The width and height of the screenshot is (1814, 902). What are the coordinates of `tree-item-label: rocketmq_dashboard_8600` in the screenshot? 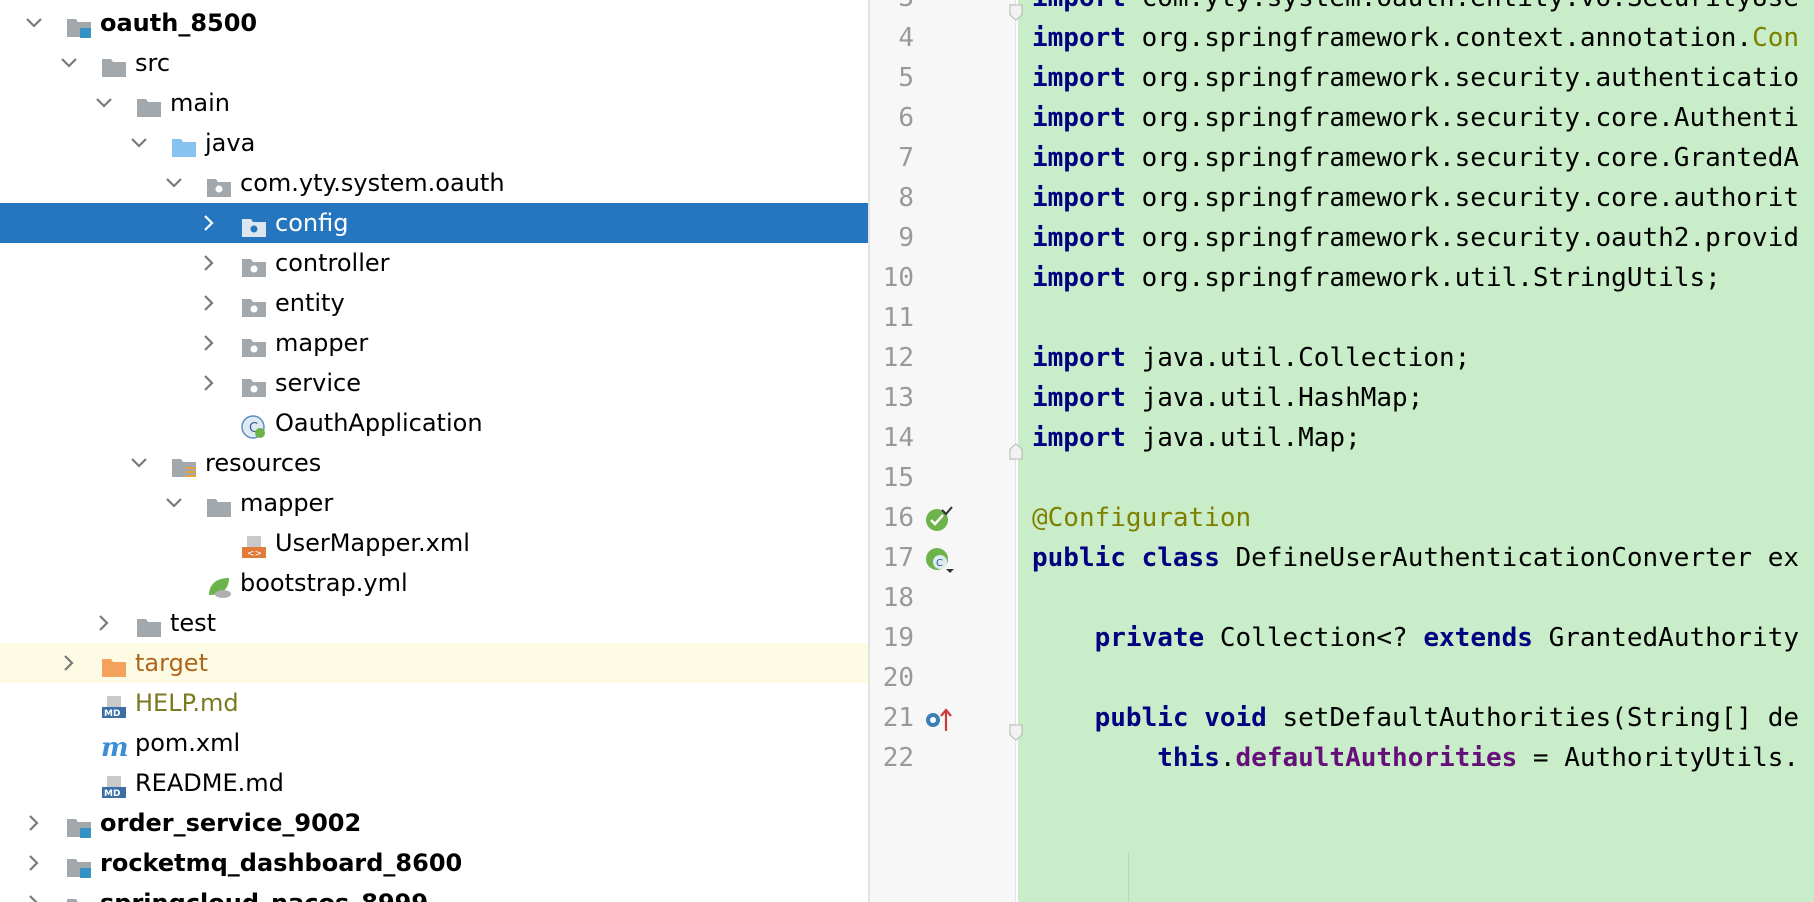 It's located at (281, 863).